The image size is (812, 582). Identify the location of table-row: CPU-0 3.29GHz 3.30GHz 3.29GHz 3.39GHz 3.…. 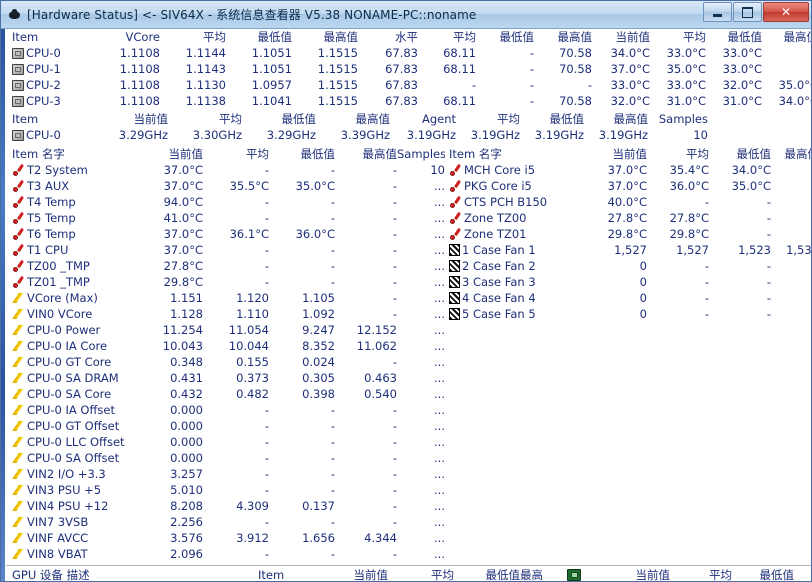
(408, 135).